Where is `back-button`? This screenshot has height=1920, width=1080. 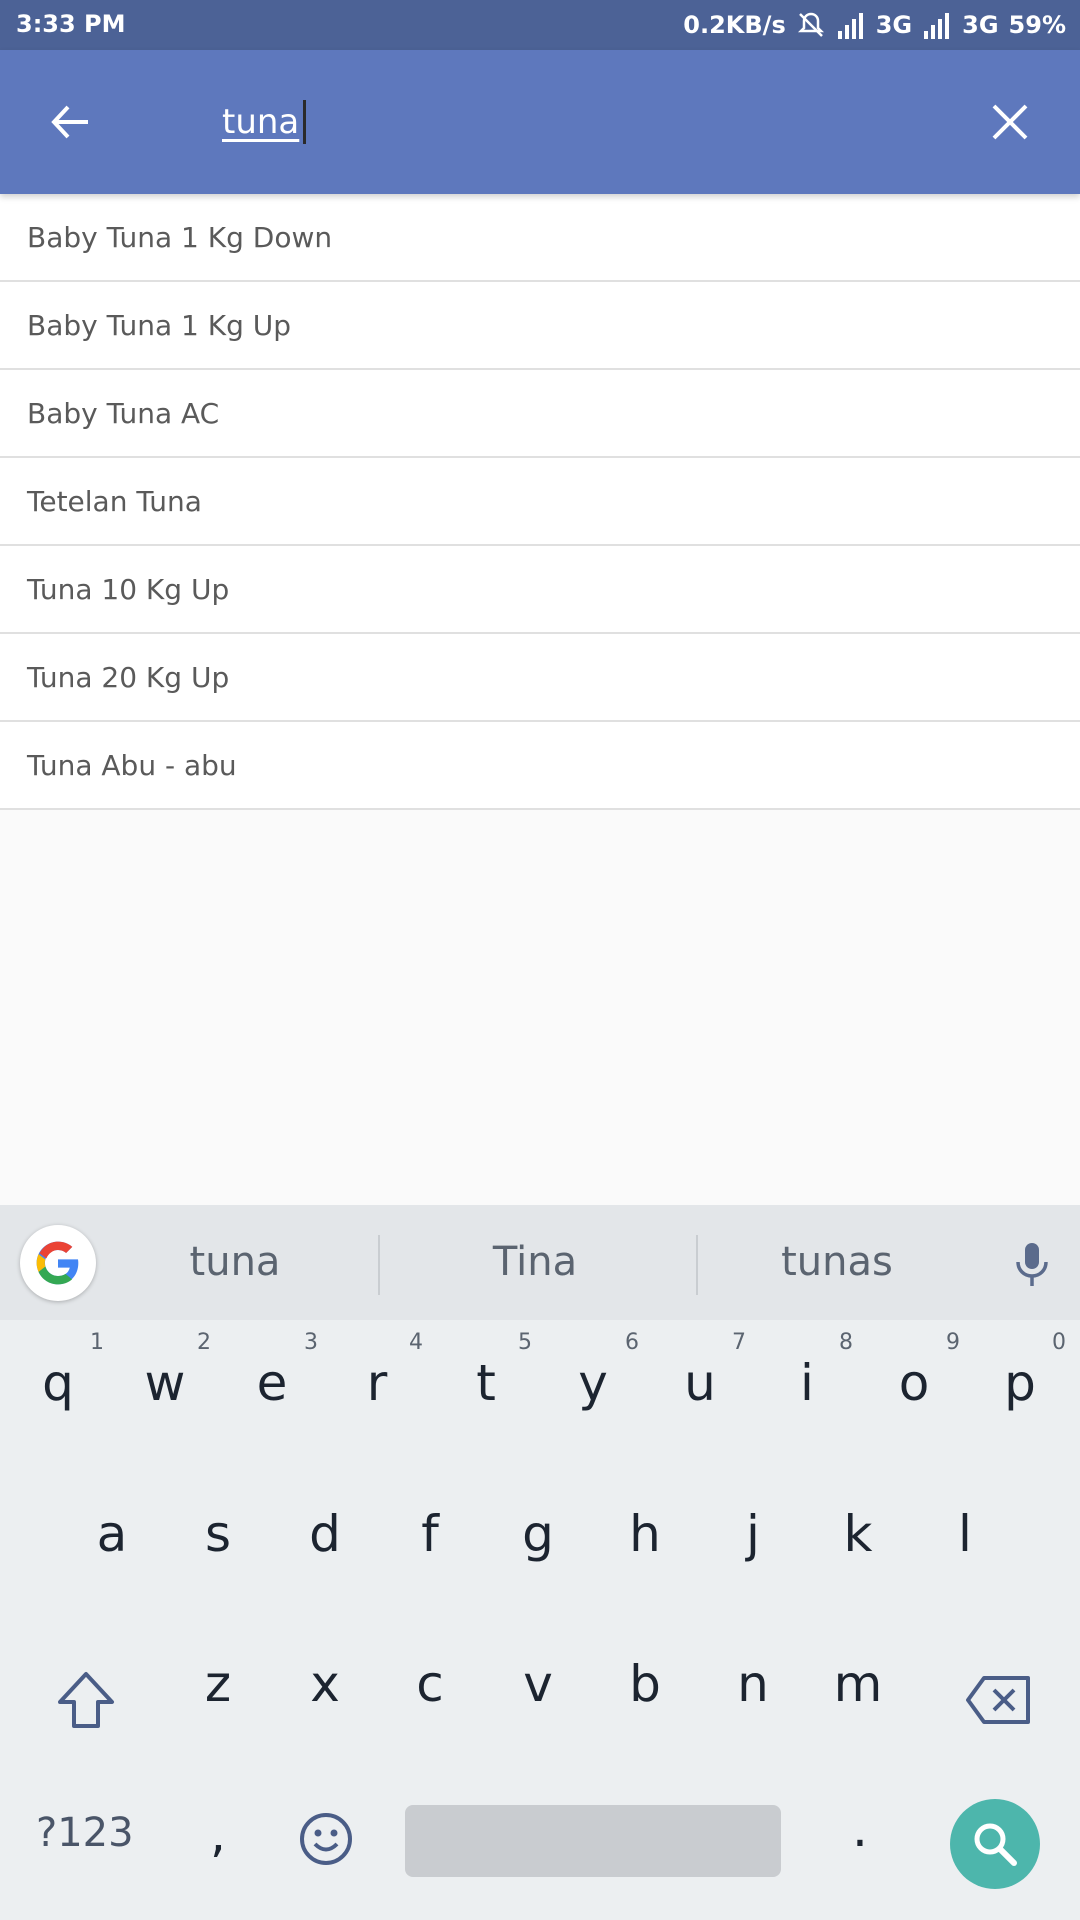 back-button is located at coordinates (70, 122).